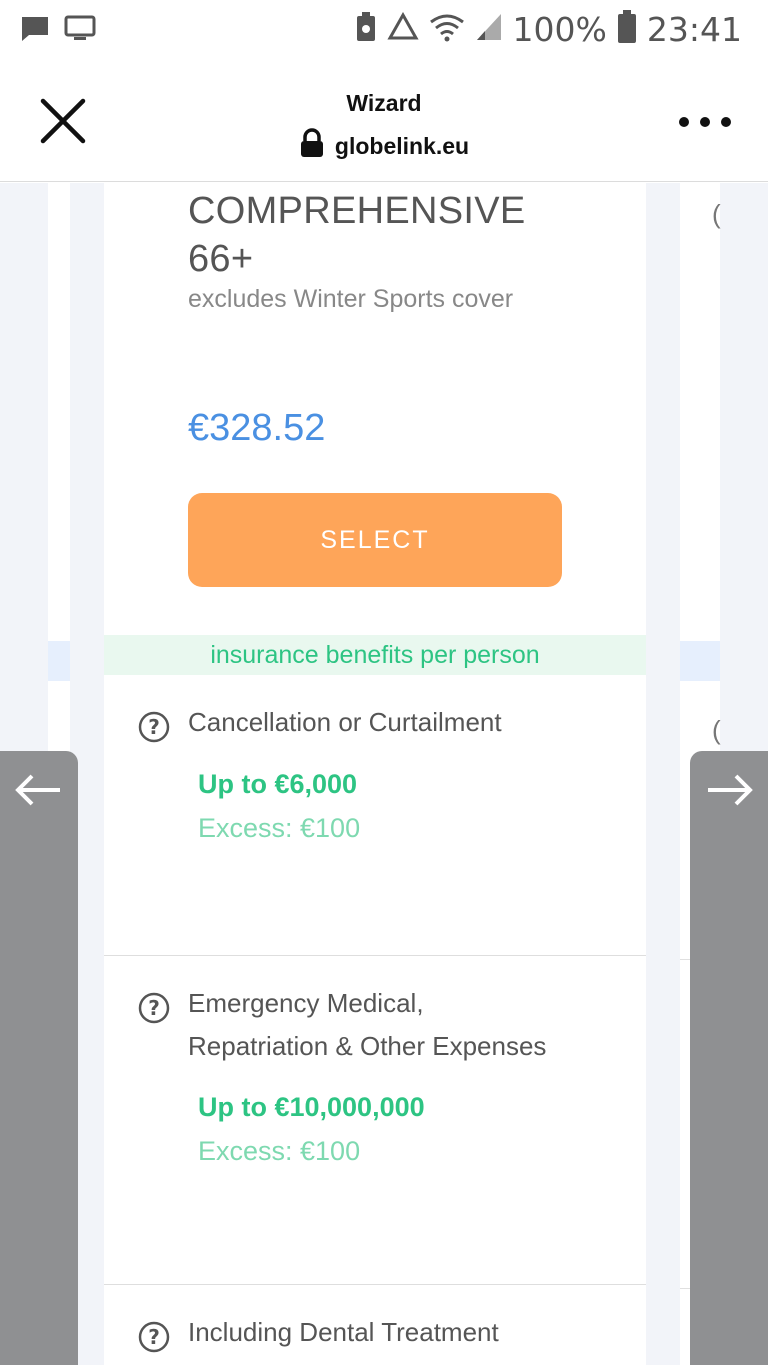  Describe the element at coordinates (700, 661) in the screenshot. I see `next-plan-band` at that location.